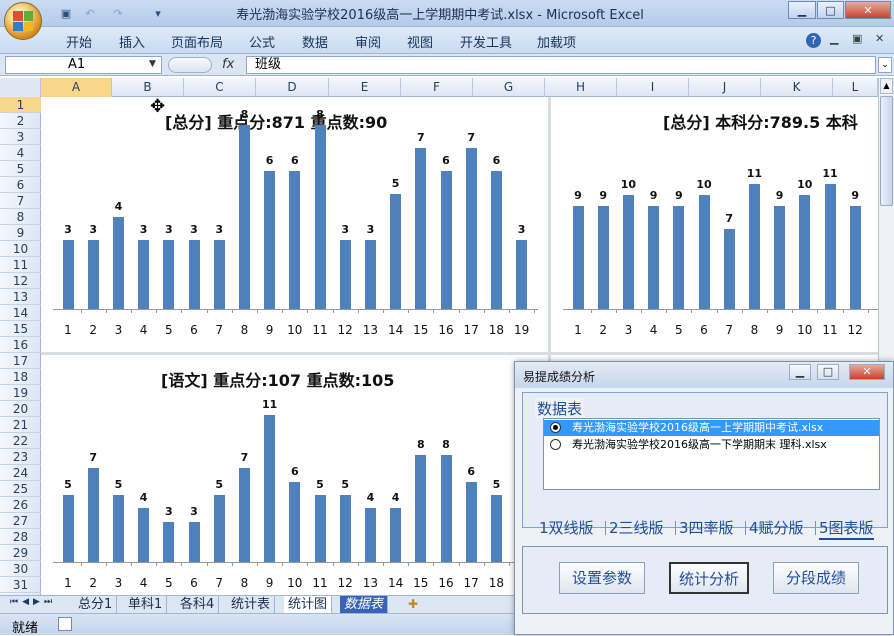 The width and height of the screenshot is (894, 636). I want to click on tab-triple-line: 2三线版, so click(636, 528).